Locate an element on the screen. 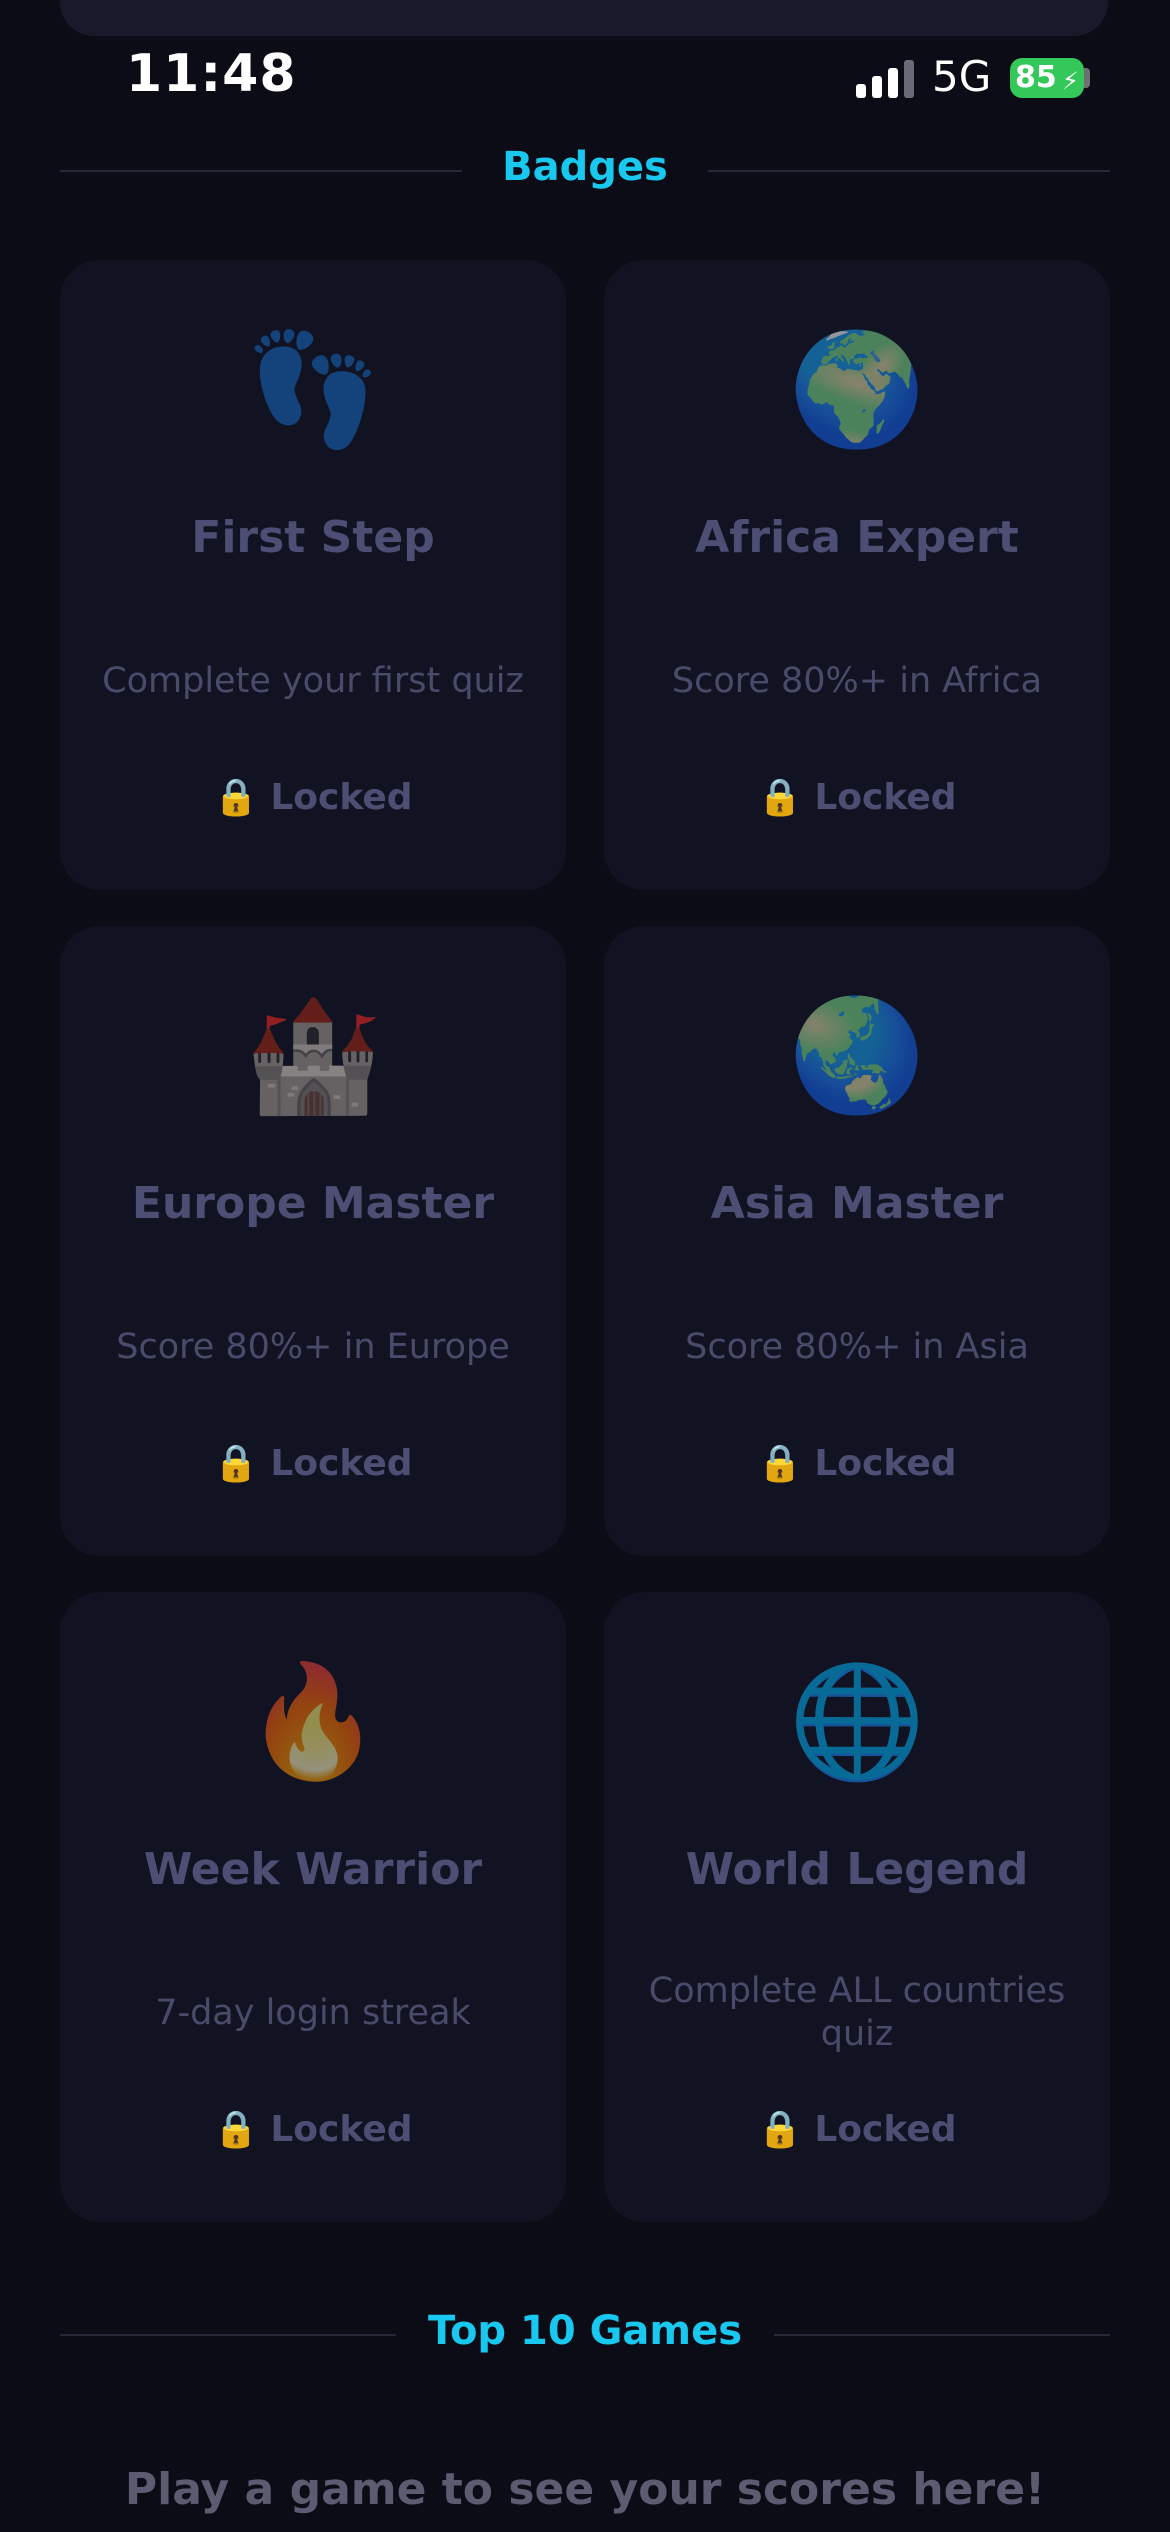  charging-bolt-icon: ⚡ is located at coordinates (1070, 81).